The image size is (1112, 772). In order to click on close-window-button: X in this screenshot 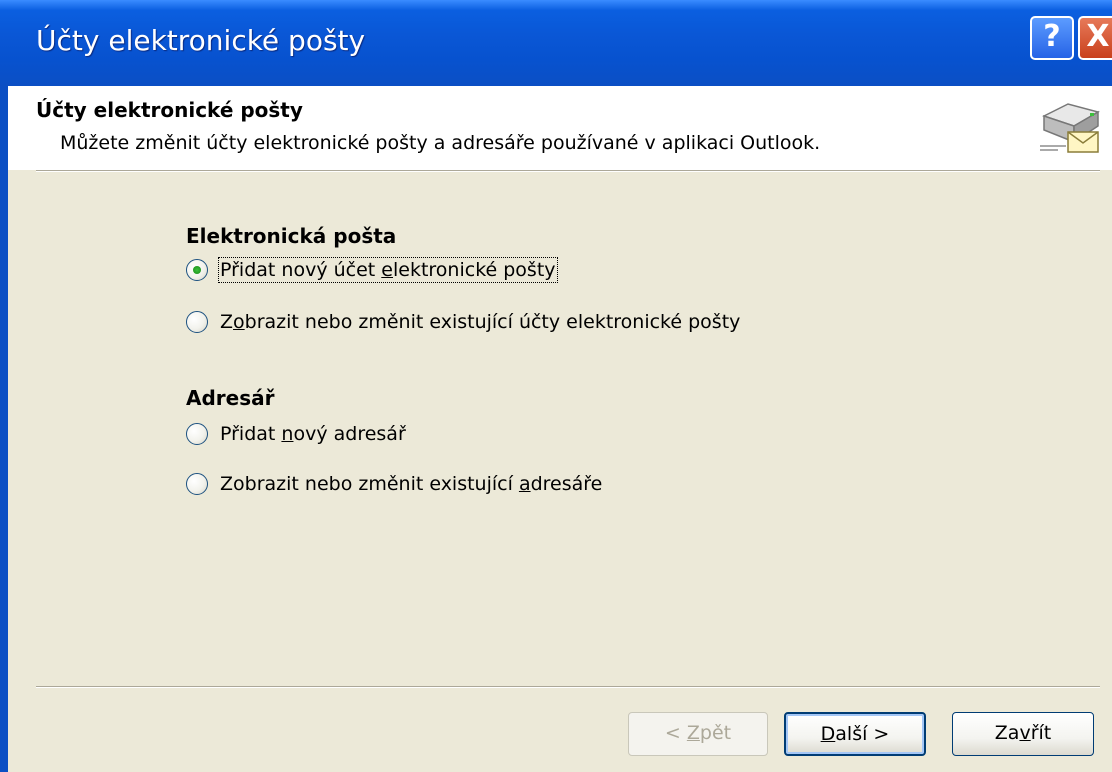, I will do `click(1095, 38)`.